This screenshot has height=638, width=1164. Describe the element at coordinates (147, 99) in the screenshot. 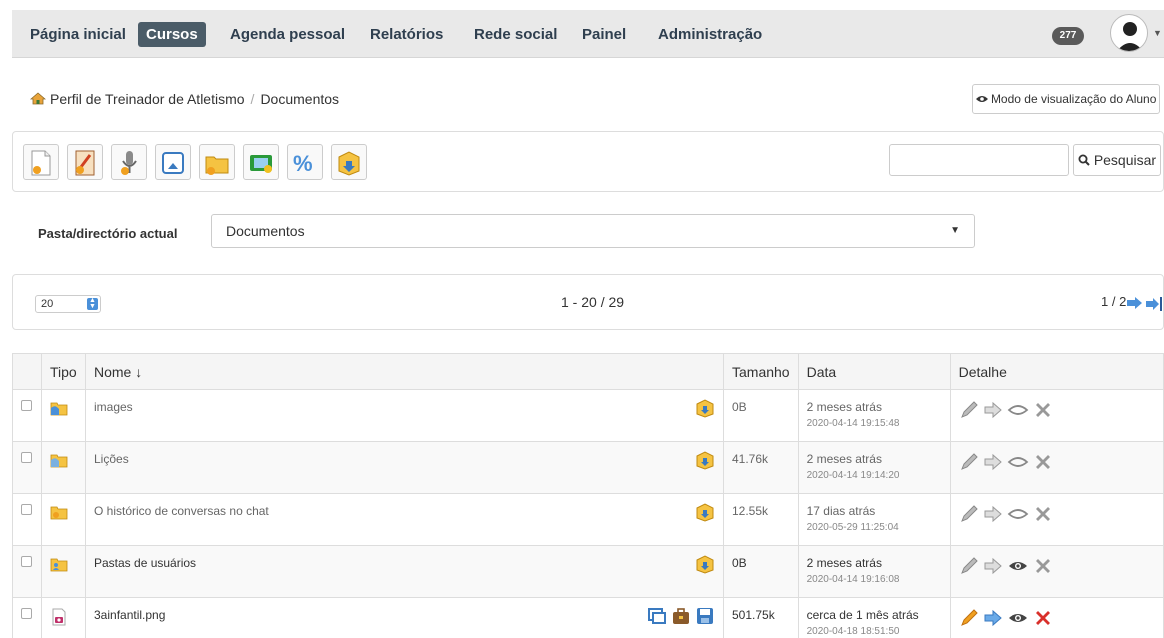

I see `breadcrumb-course: Perfil de Treinador de Atletismo` at that location.